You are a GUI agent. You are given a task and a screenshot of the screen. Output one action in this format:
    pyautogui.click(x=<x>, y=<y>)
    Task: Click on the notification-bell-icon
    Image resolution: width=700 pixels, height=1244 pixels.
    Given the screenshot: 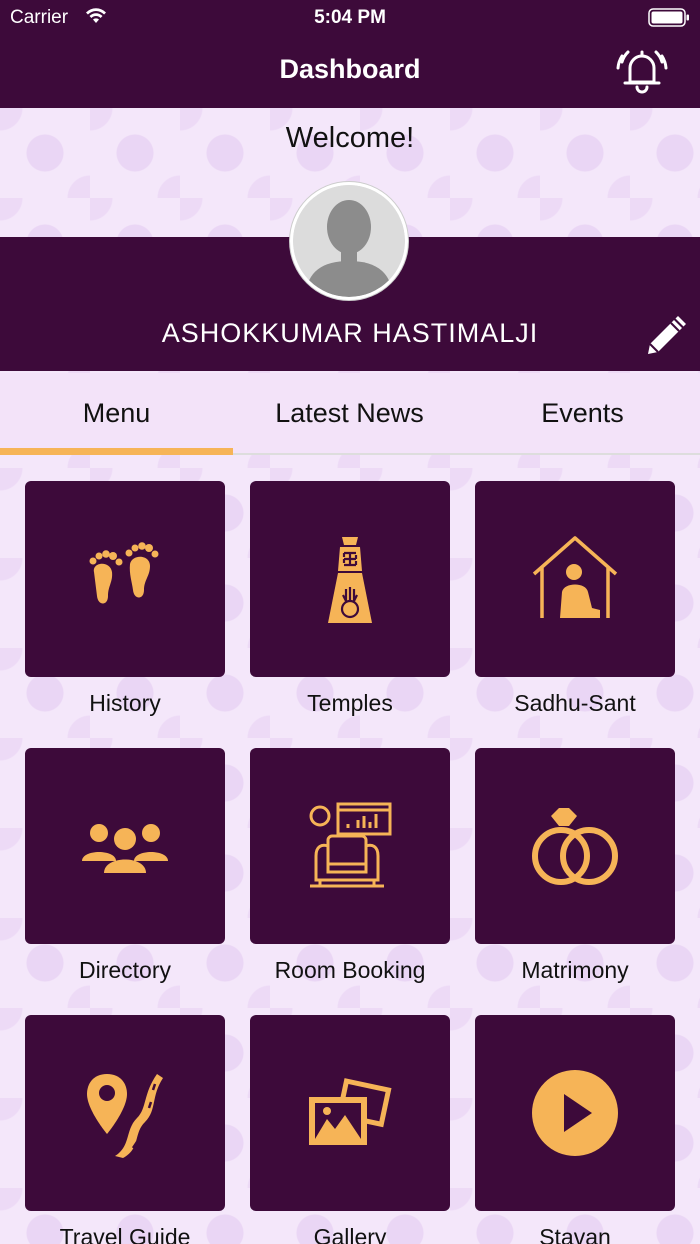 What is the action you would take?
    pyautogui.click(x=642, y=70)
    